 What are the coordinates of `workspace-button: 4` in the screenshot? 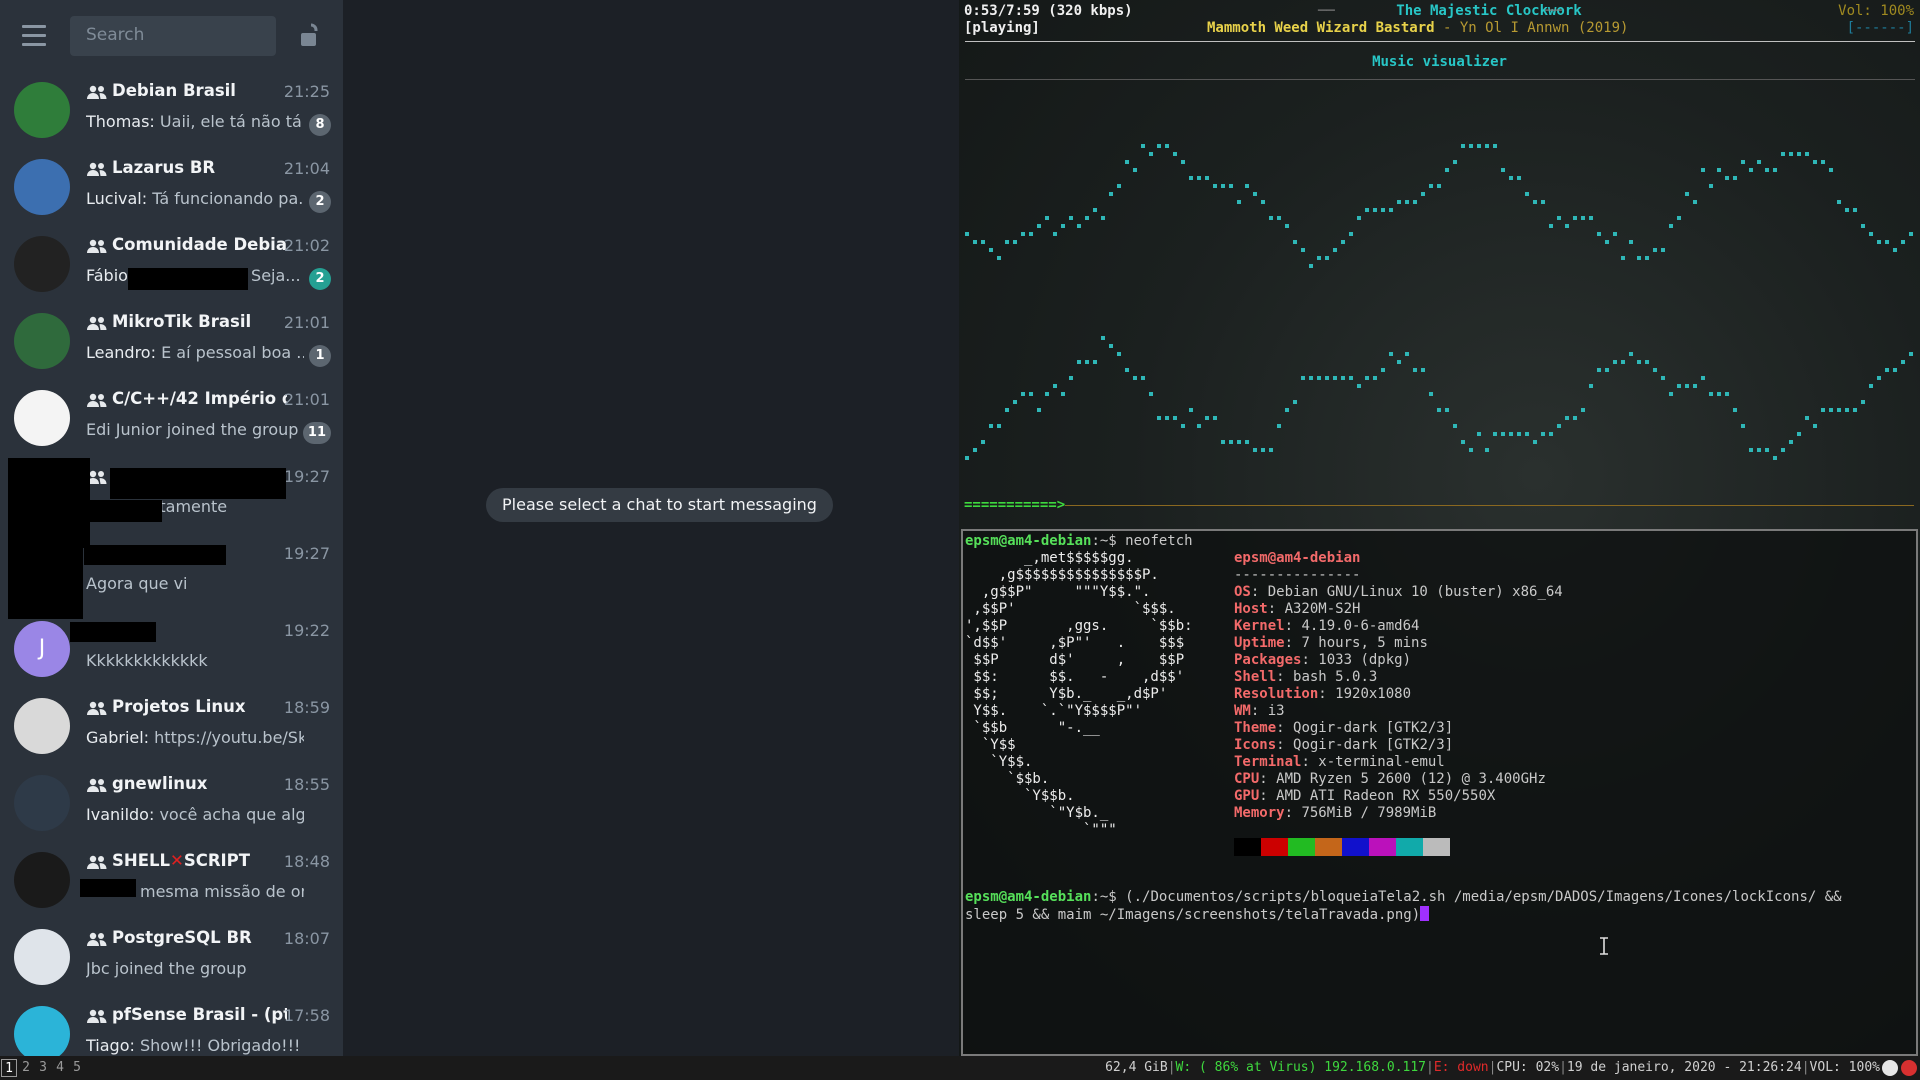 It's located at (60, 1068).